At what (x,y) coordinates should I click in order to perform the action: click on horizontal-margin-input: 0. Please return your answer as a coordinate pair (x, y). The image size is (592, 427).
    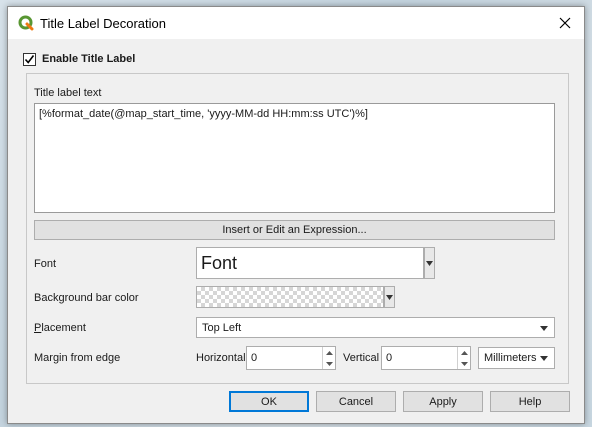
    Looking at the image, I should click on (291, 358).